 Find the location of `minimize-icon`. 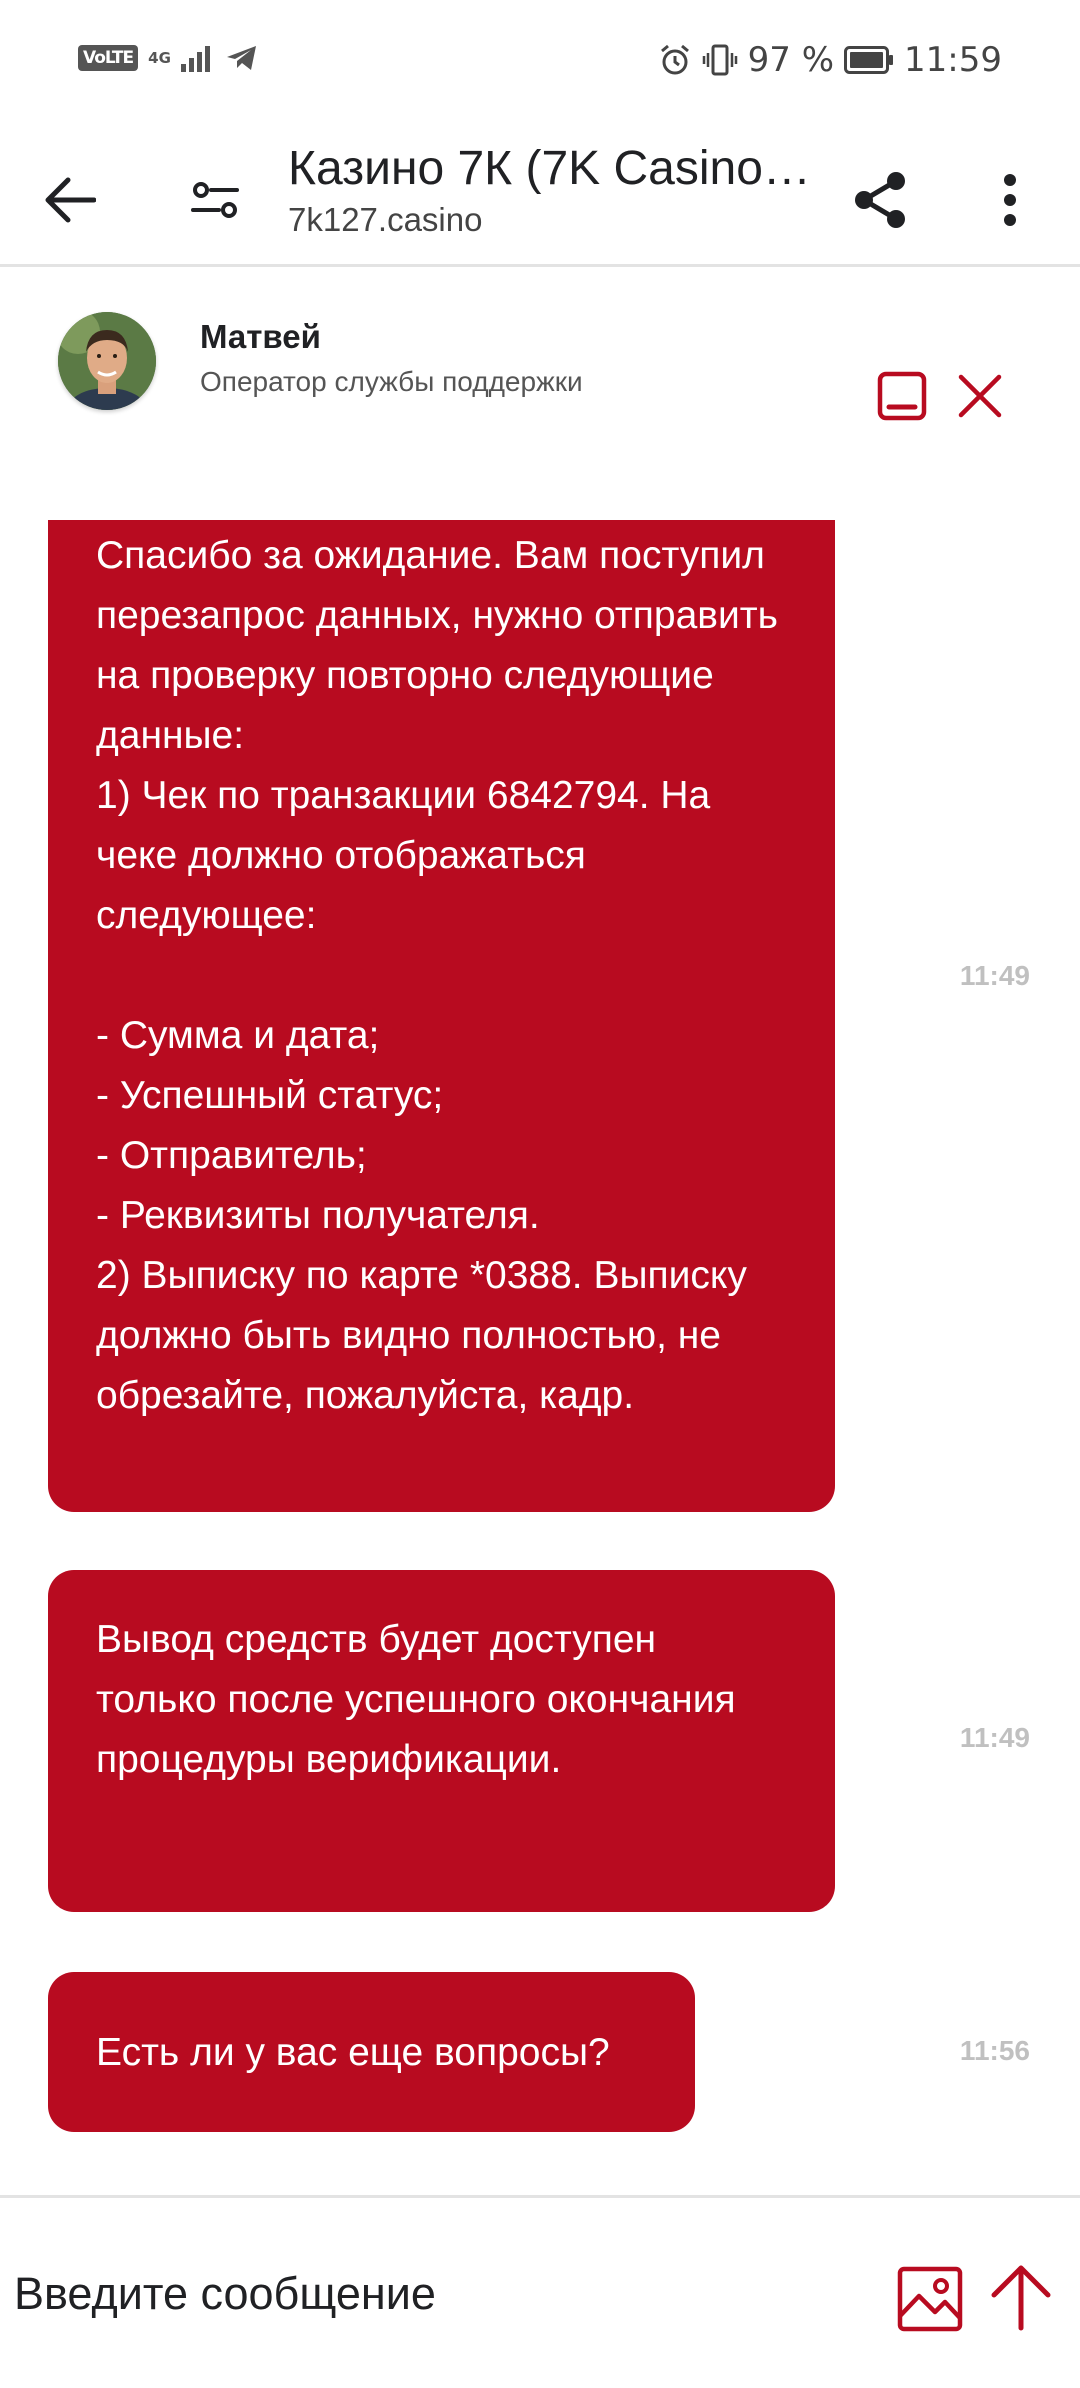

minimize-icon is located at coordinates (902, 396).